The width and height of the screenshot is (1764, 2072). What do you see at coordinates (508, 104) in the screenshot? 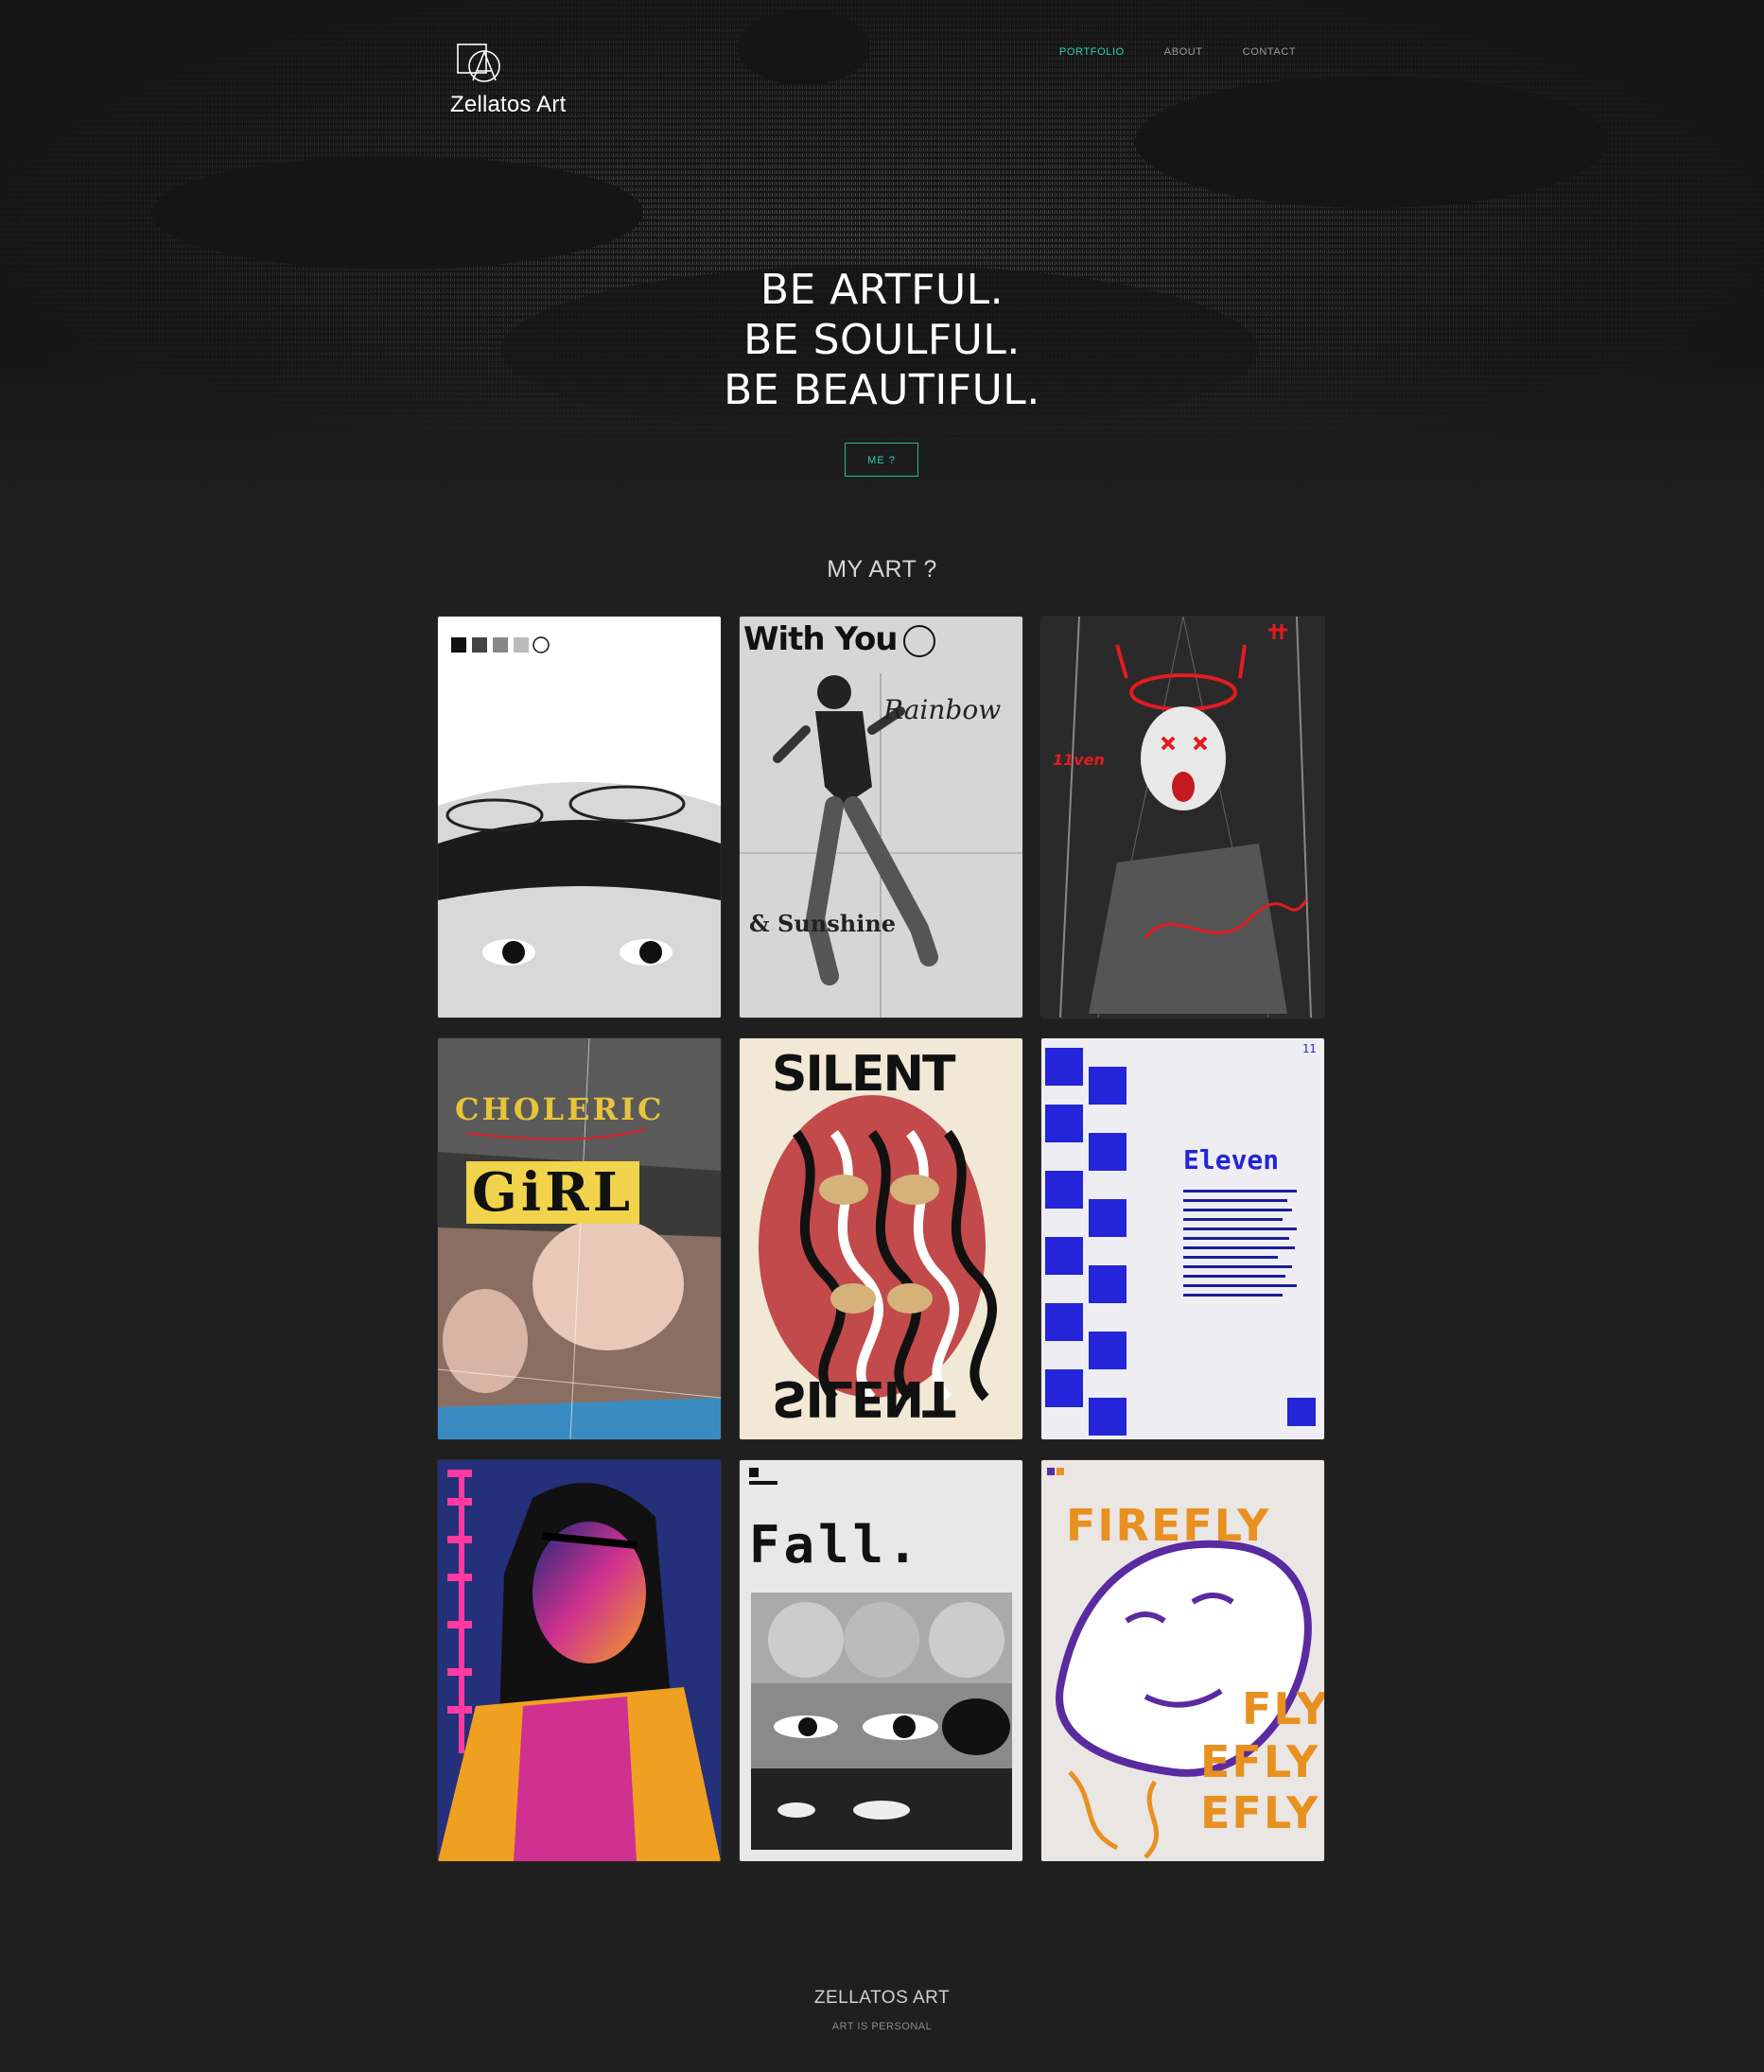
I see `brand-name: Zellatos Art` at bounding box center [508, 104].